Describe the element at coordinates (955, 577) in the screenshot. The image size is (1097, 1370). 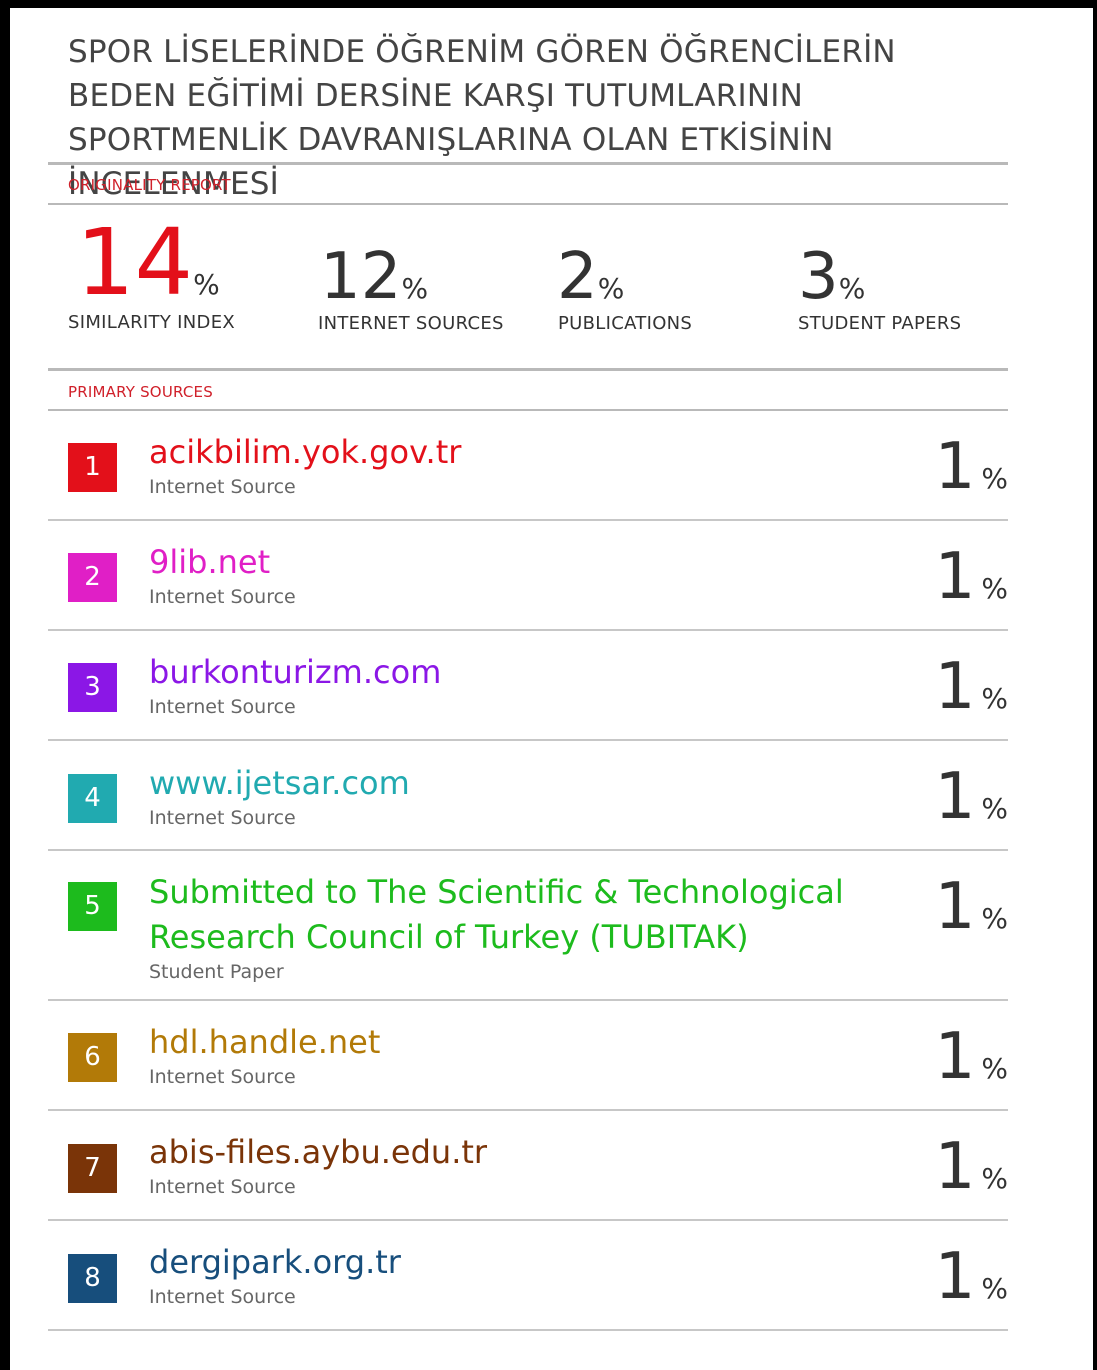
I see `share-value-2: 1` at that location.